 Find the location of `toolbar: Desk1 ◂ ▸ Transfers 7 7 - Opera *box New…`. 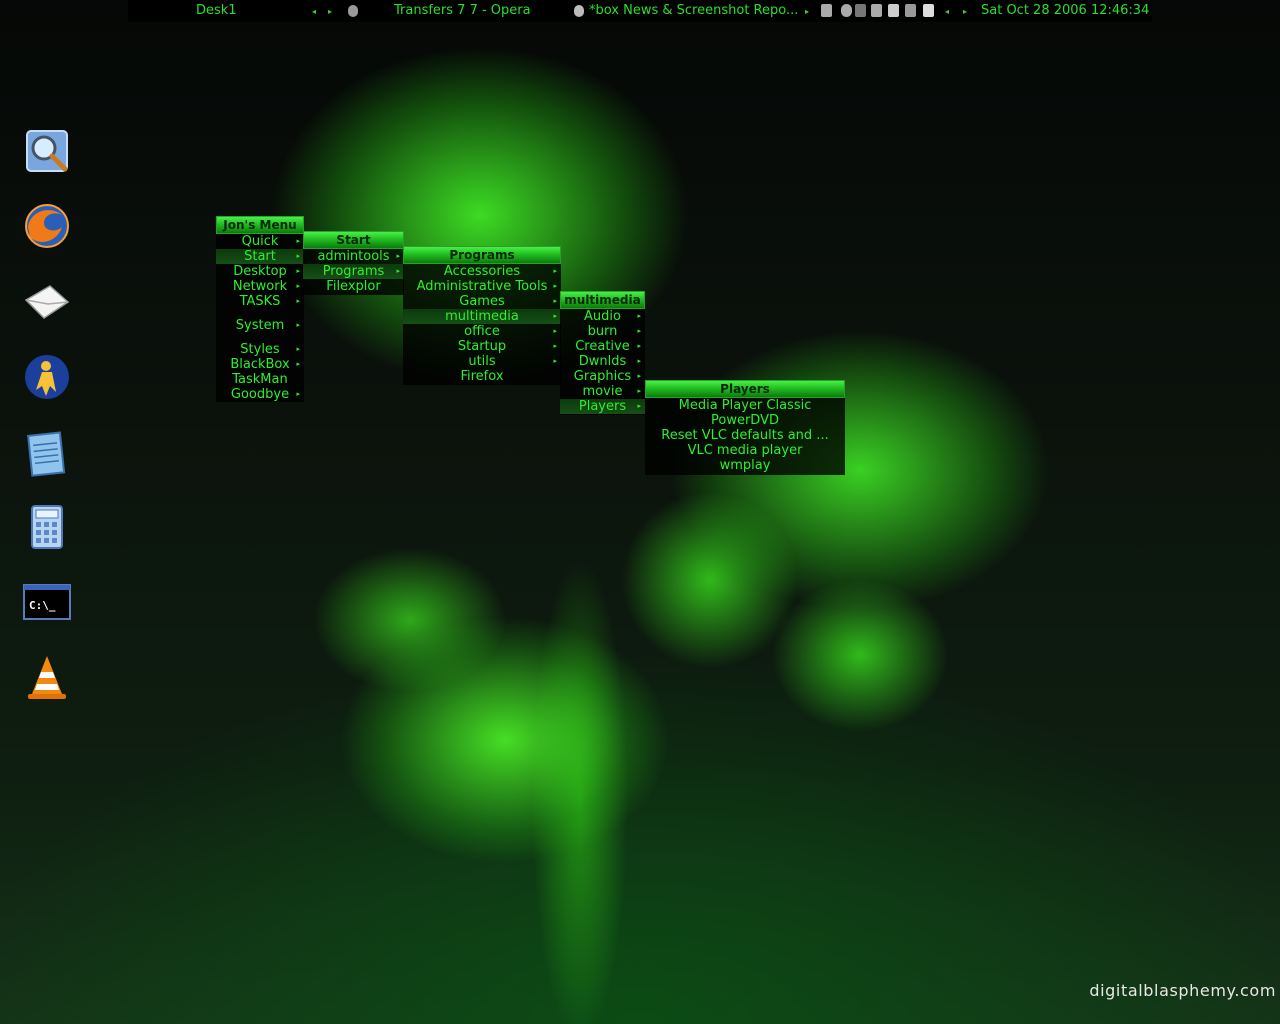

toolbar: Desk1 ◂ ▸ Transfers 7 7 - Opera *box New… is located at coordinates (640, 11).